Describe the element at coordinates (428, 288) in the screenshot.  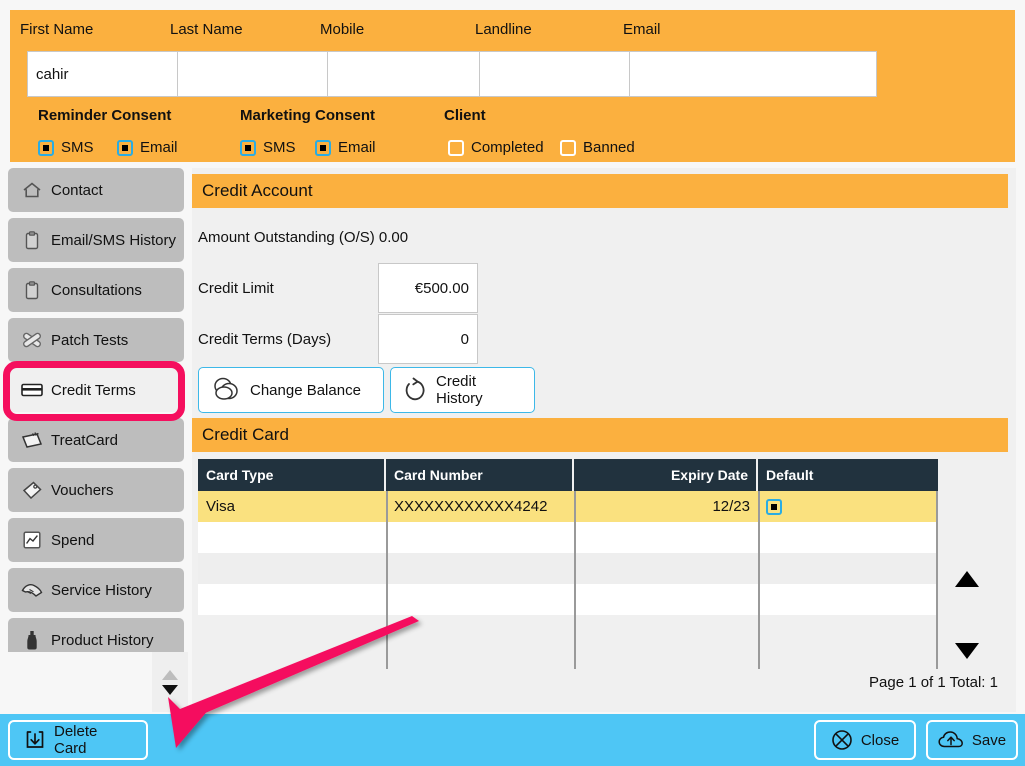
I see `credit-limit-input` at that location.